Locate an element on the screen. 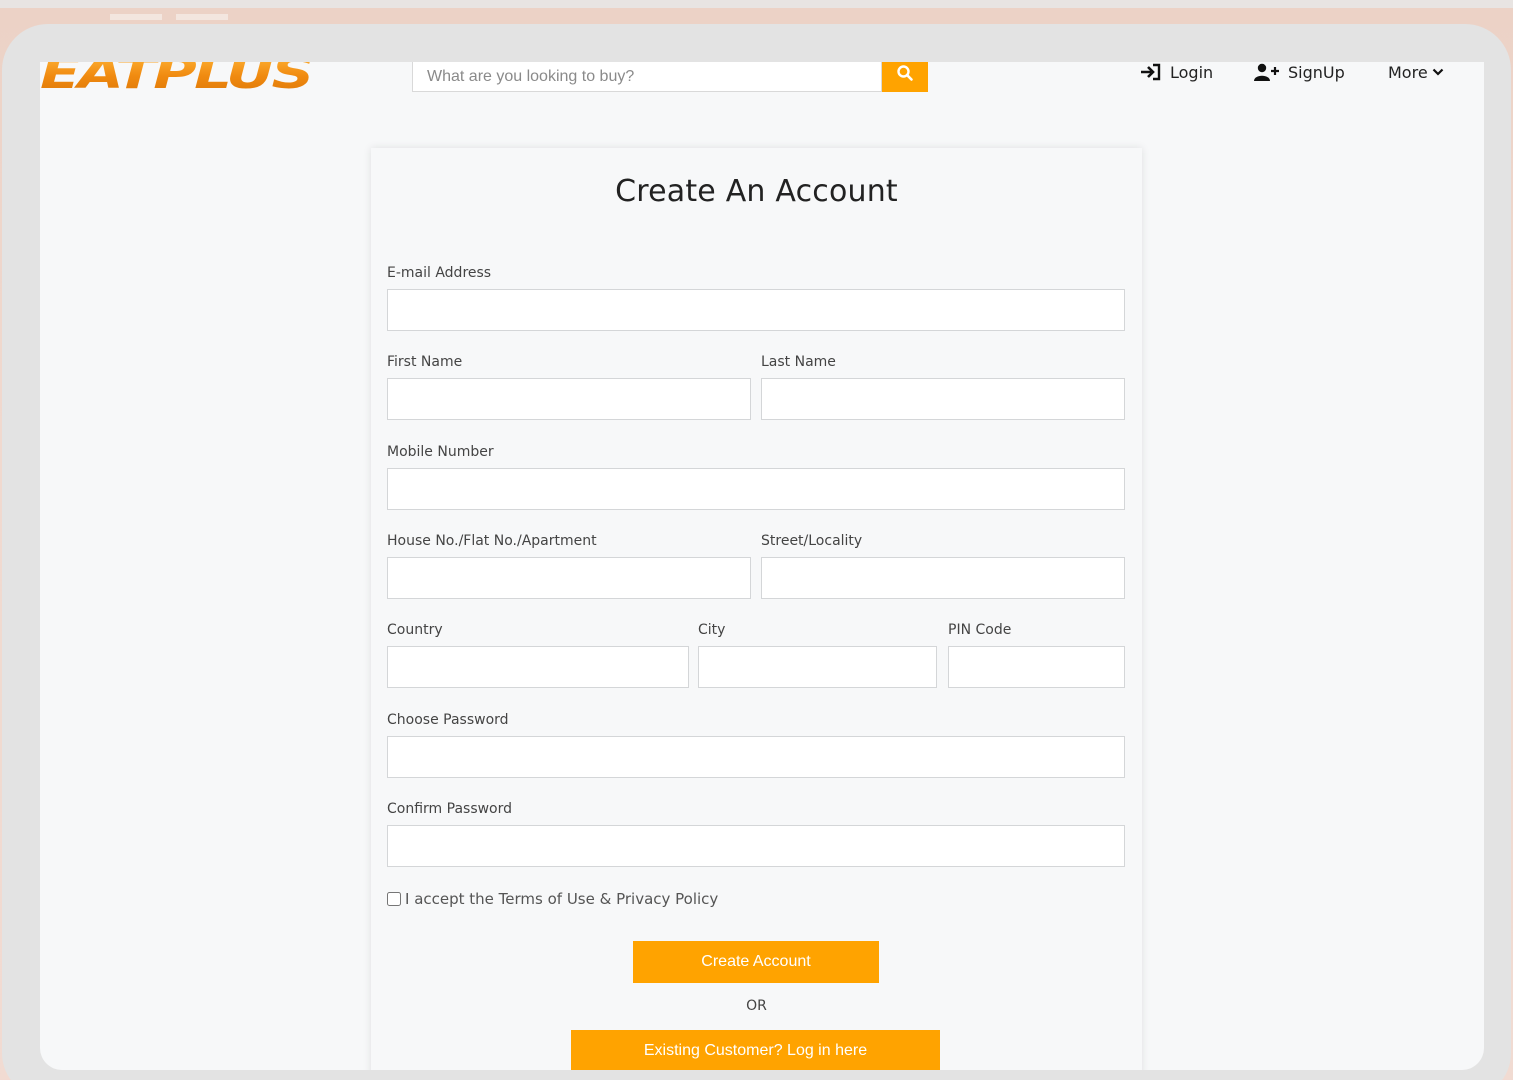  first-name-field is located at coordinates (569, 399).